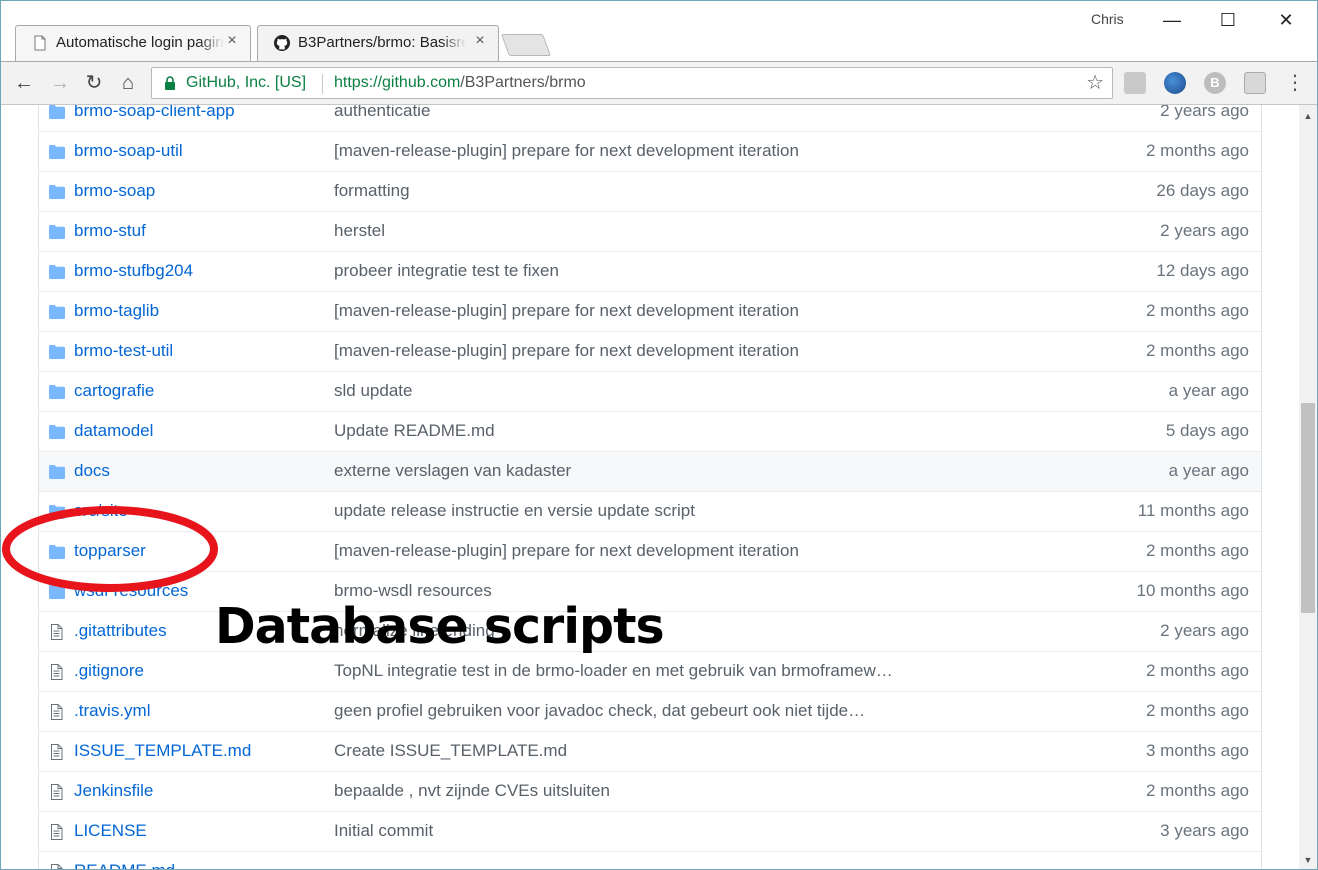 This screenshot has width=1318, height=870. I want to click on tab-automatische-login: Automatische login pagina ×, so click(133, 43).